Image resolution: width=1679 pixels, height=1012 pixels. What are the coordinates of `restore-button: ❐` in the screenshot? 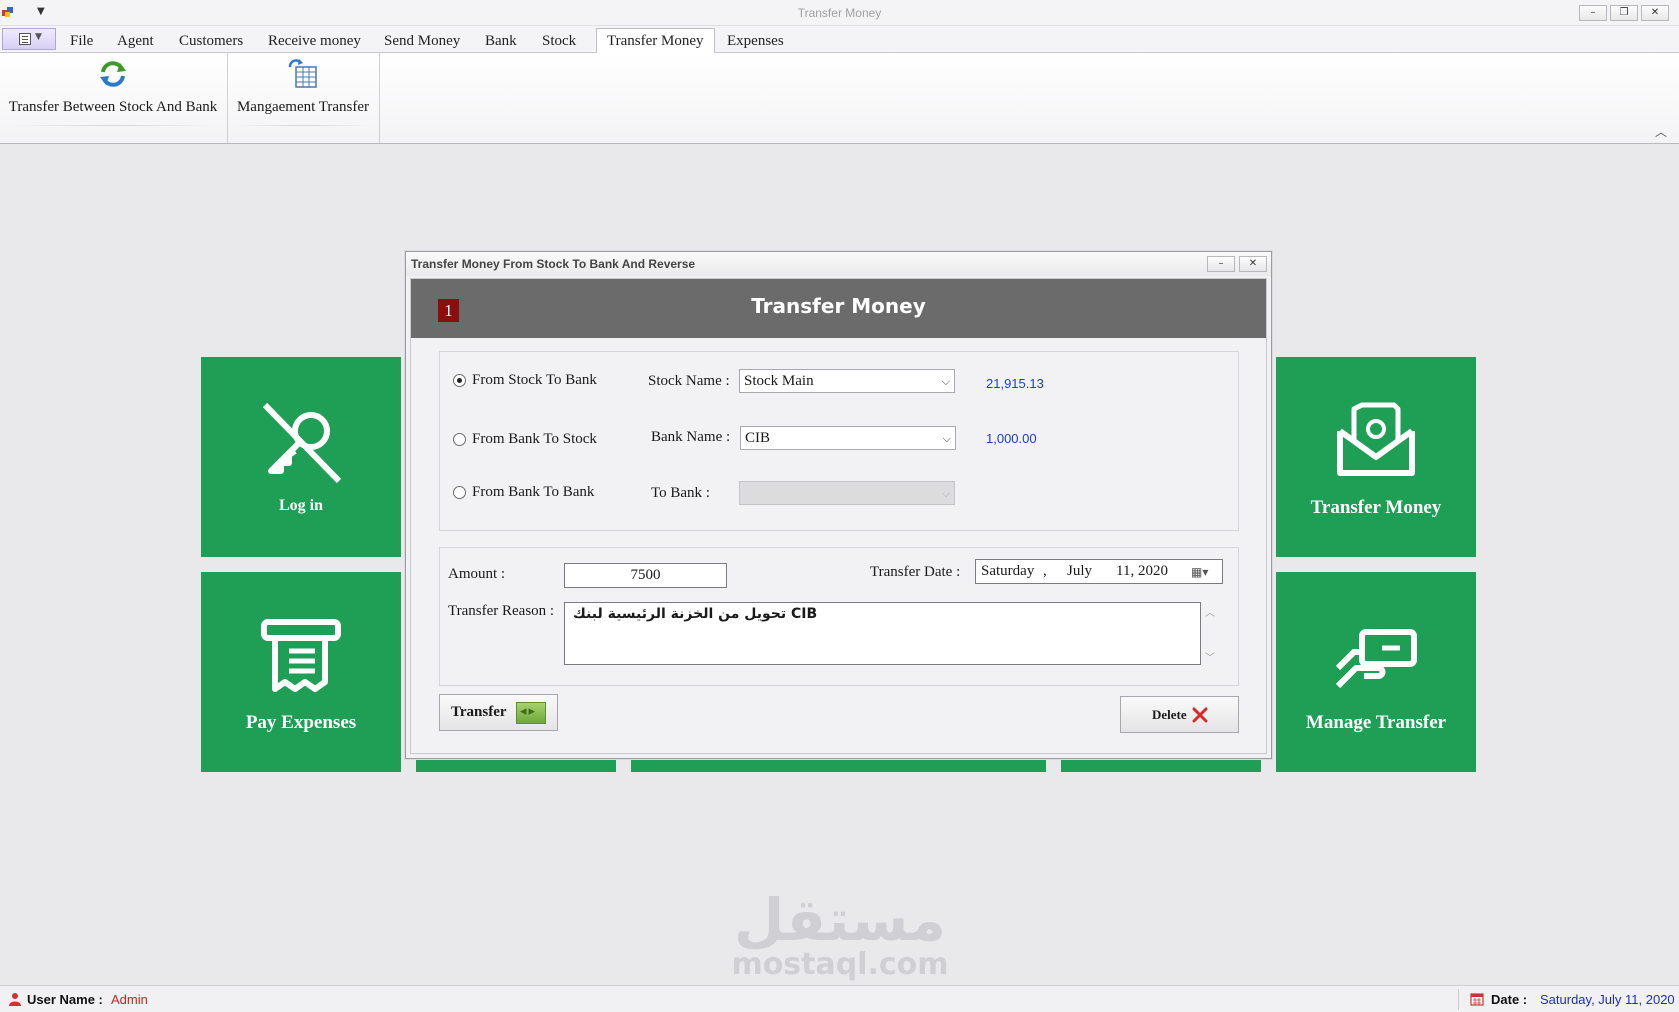 It's located at (1624, 13).